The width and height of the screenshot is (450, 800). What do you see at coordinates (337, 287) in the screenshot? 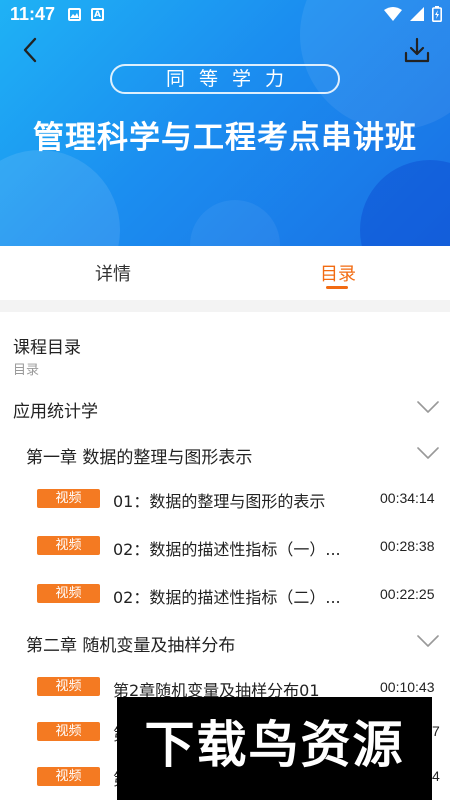
I see `active-tab-indicator` at bounding box center [337, 287].